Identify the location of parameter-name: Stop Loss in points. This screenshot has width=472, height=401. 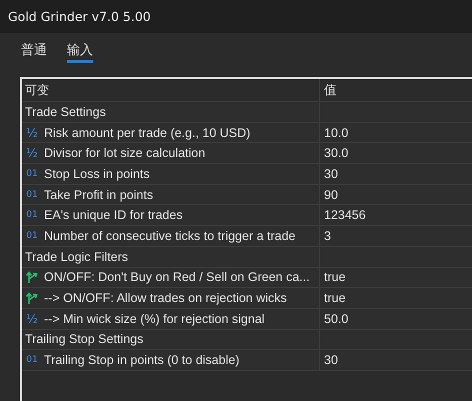
(97, 173).